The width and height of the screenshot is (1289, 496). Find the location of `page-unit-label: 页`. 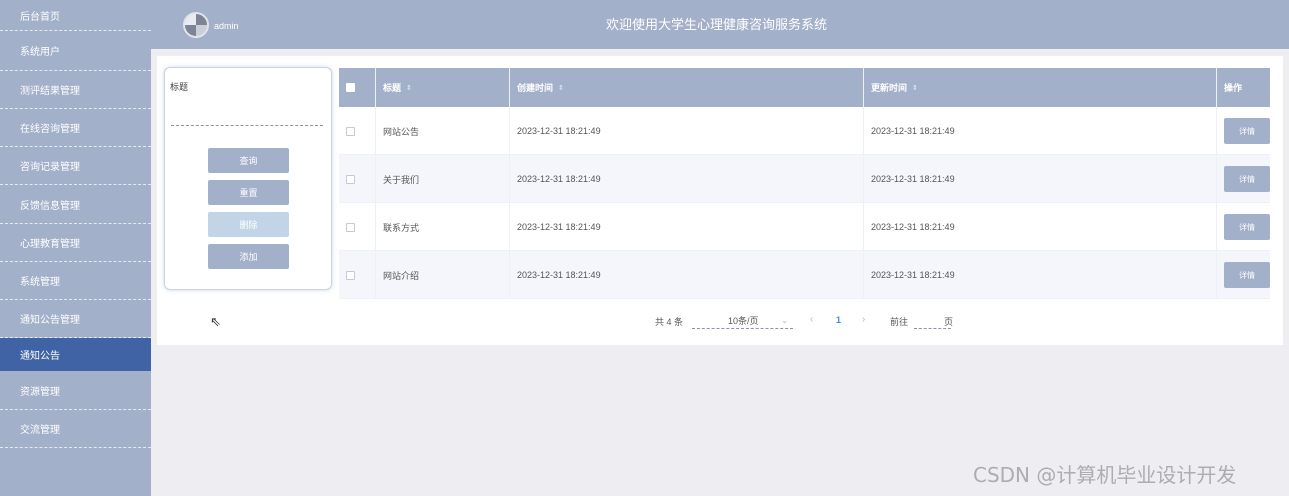

page-unit-label: 页 is located at coordinates (949, 322).